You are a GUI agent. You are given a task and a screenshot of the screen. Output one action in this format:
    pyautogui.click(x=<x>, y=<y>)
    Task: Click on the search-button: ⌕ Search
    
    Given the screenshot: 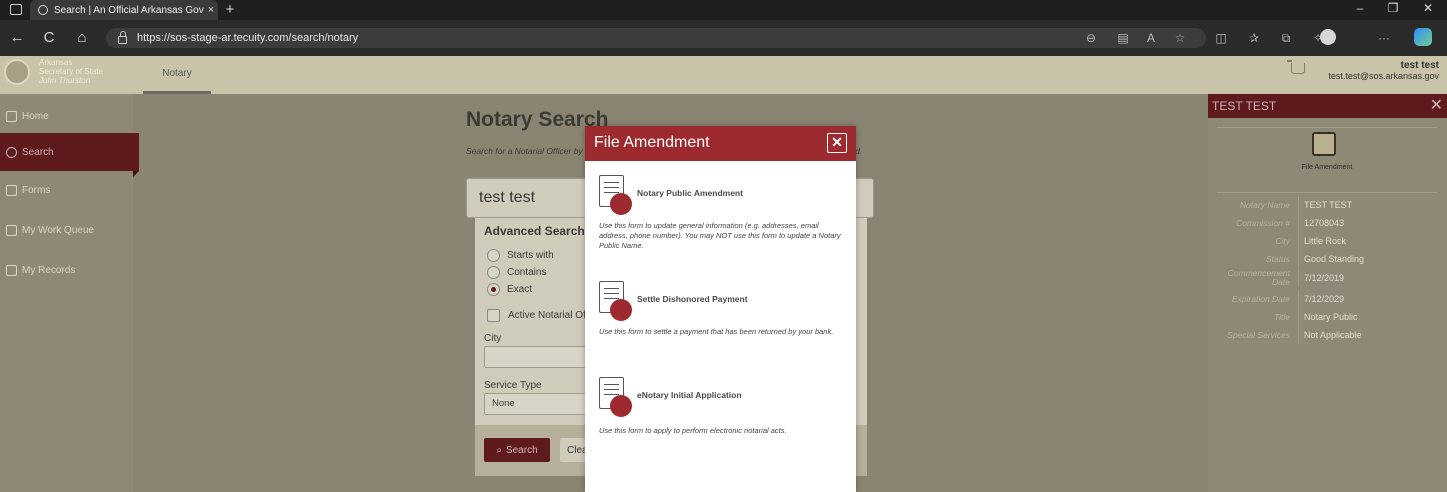 What is the action you would take?
    pyautogui.click(x=517, y=450)
    